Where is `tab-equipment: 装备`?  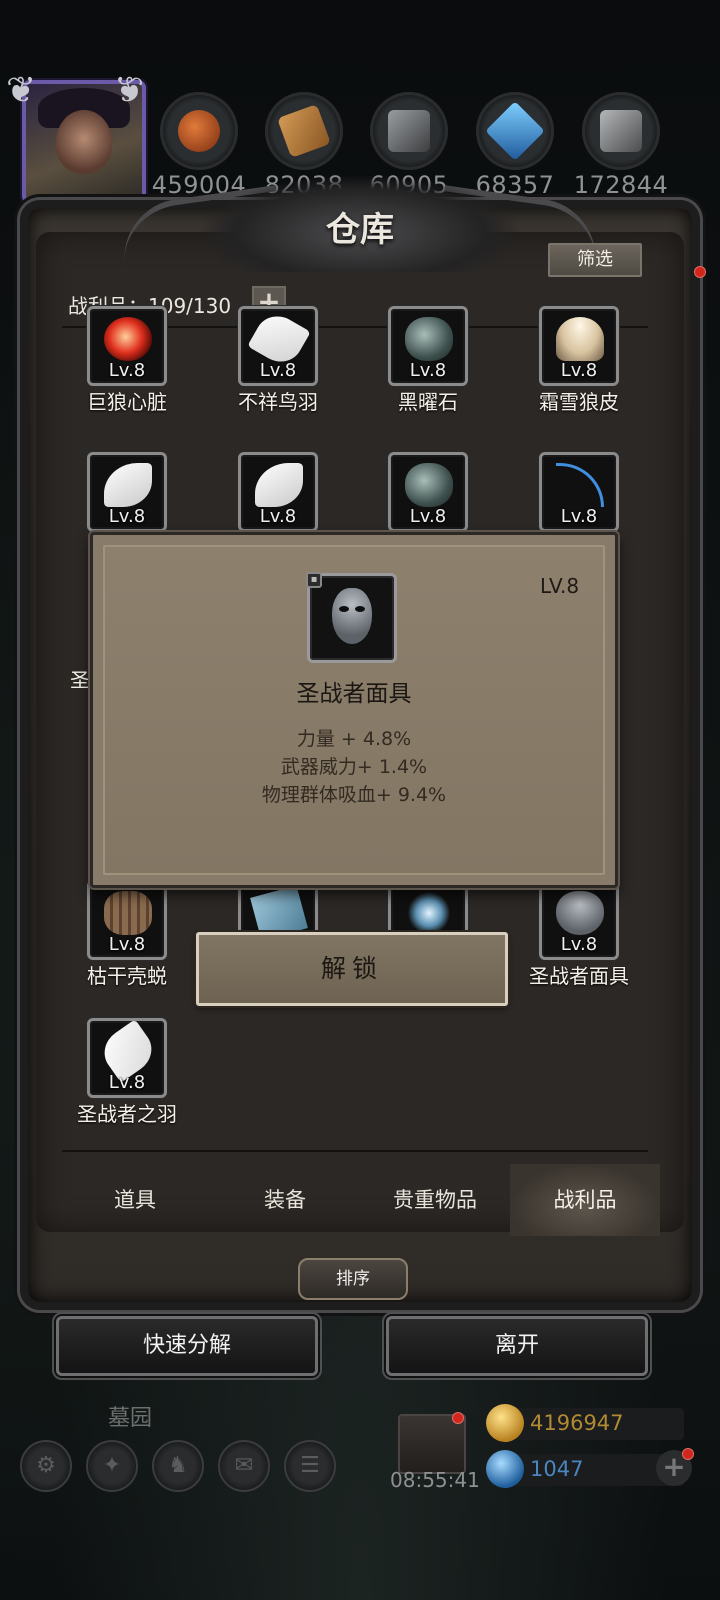
tab-equipment: 装备 is located at coordinates (285, 1200).